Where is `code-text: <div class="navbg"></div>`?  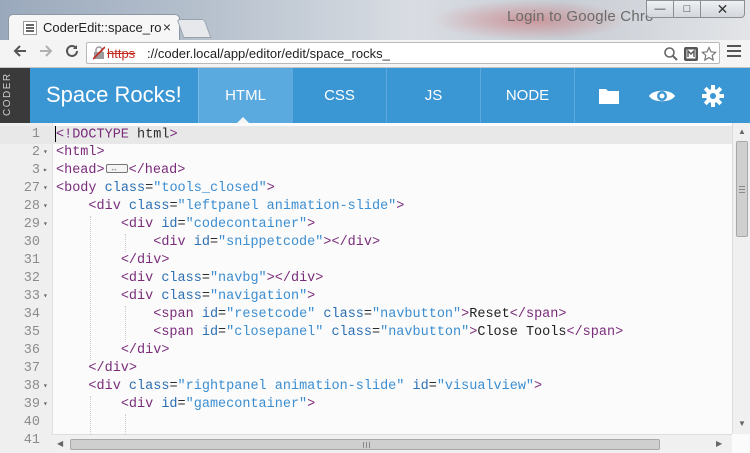
code-text: <div class="navbg"></div> is located at coordinates (222, 278).